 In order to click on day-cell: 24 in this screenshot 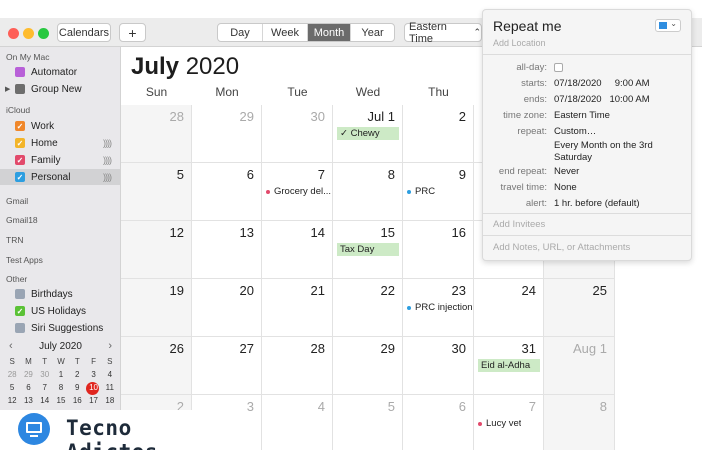, I will do `click(509, 308)`.